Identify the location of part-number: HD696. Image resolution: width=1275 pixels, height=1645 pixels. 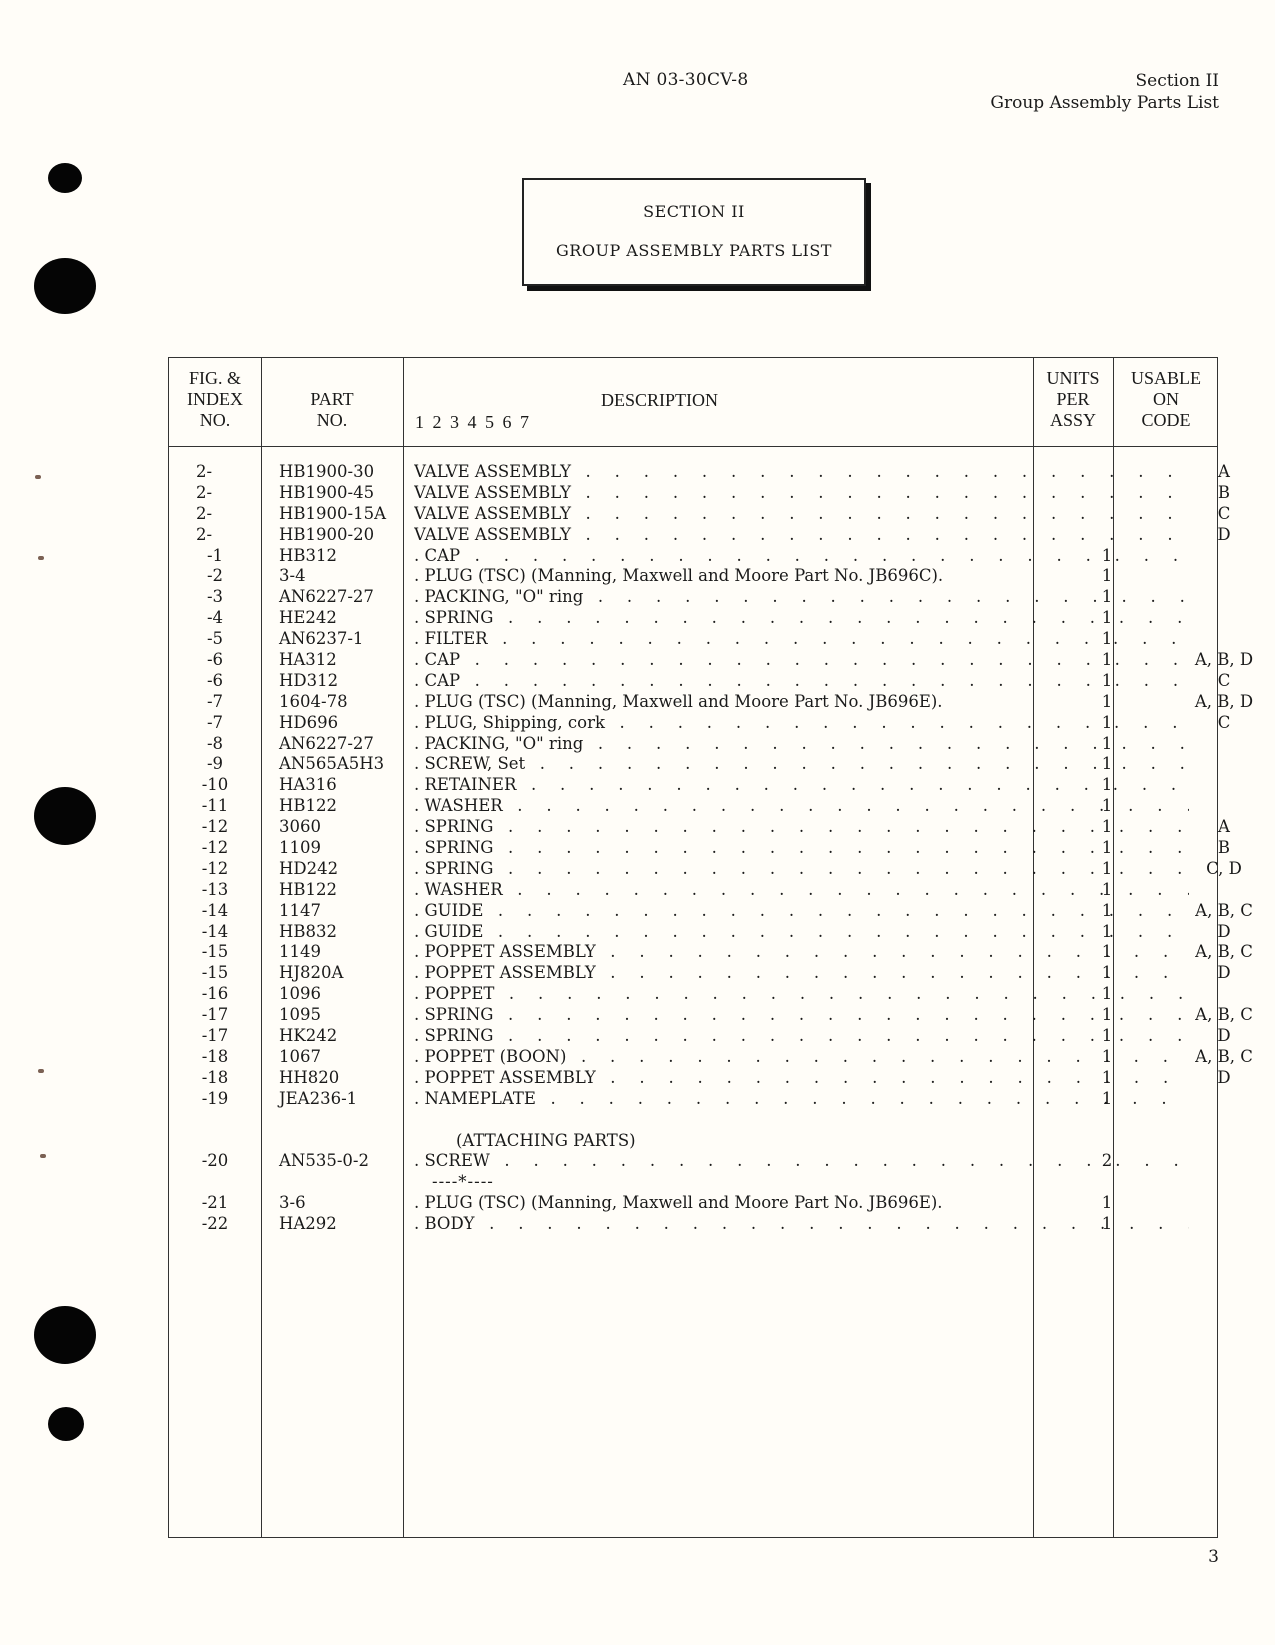
(309, 722).